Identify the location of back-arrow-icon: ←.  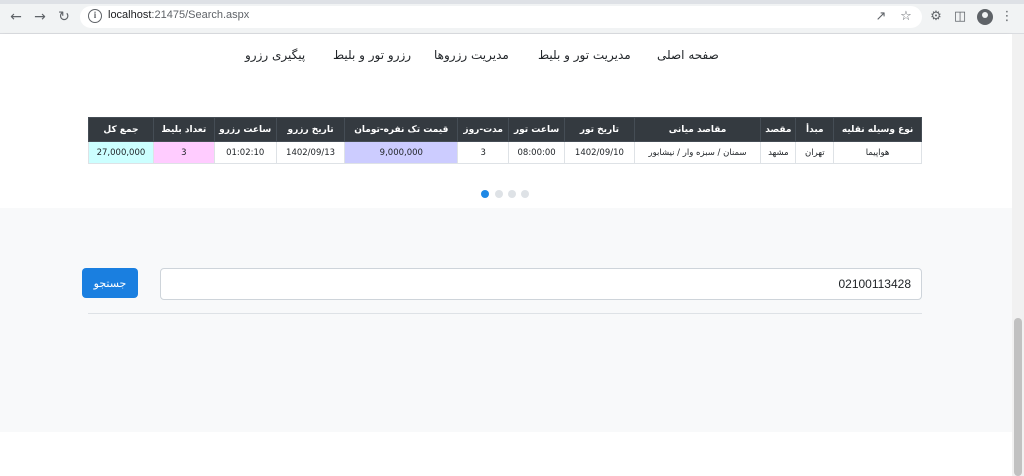
(16, 17).